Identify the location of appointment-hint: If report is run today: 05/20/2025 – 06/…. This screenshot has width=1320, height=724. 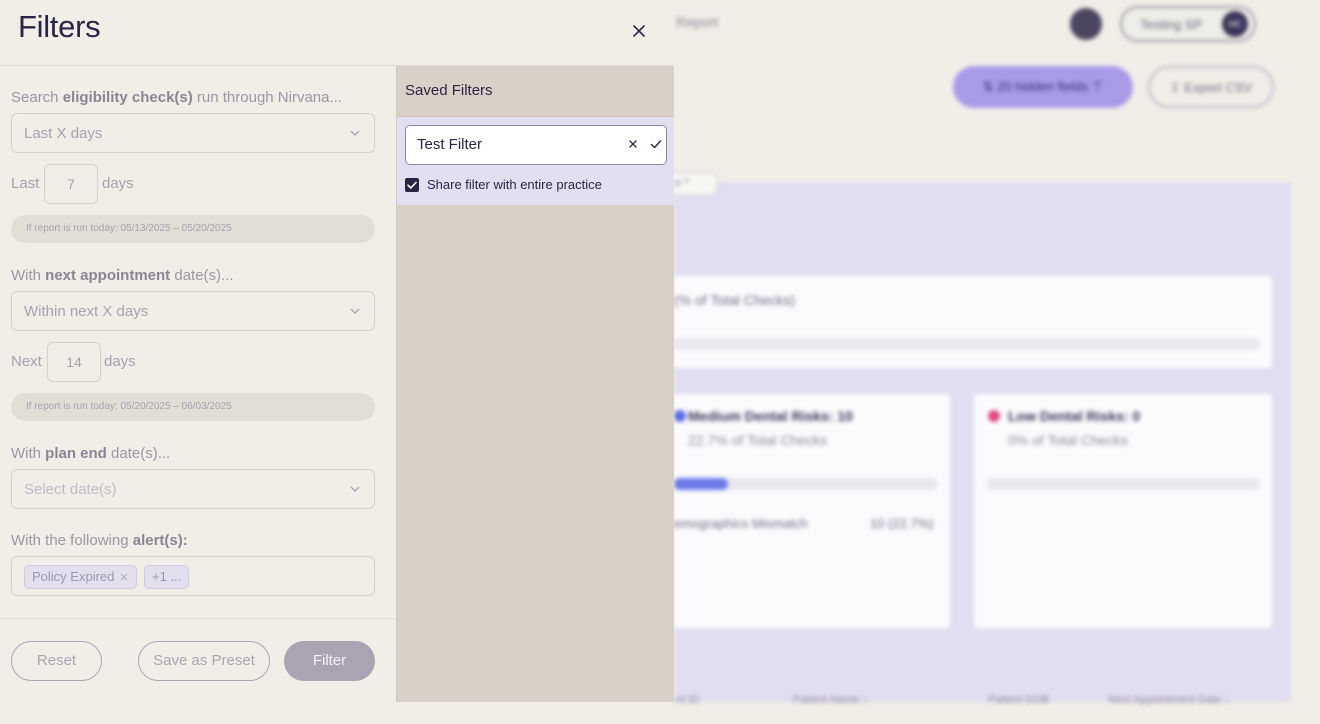
(193, 407).